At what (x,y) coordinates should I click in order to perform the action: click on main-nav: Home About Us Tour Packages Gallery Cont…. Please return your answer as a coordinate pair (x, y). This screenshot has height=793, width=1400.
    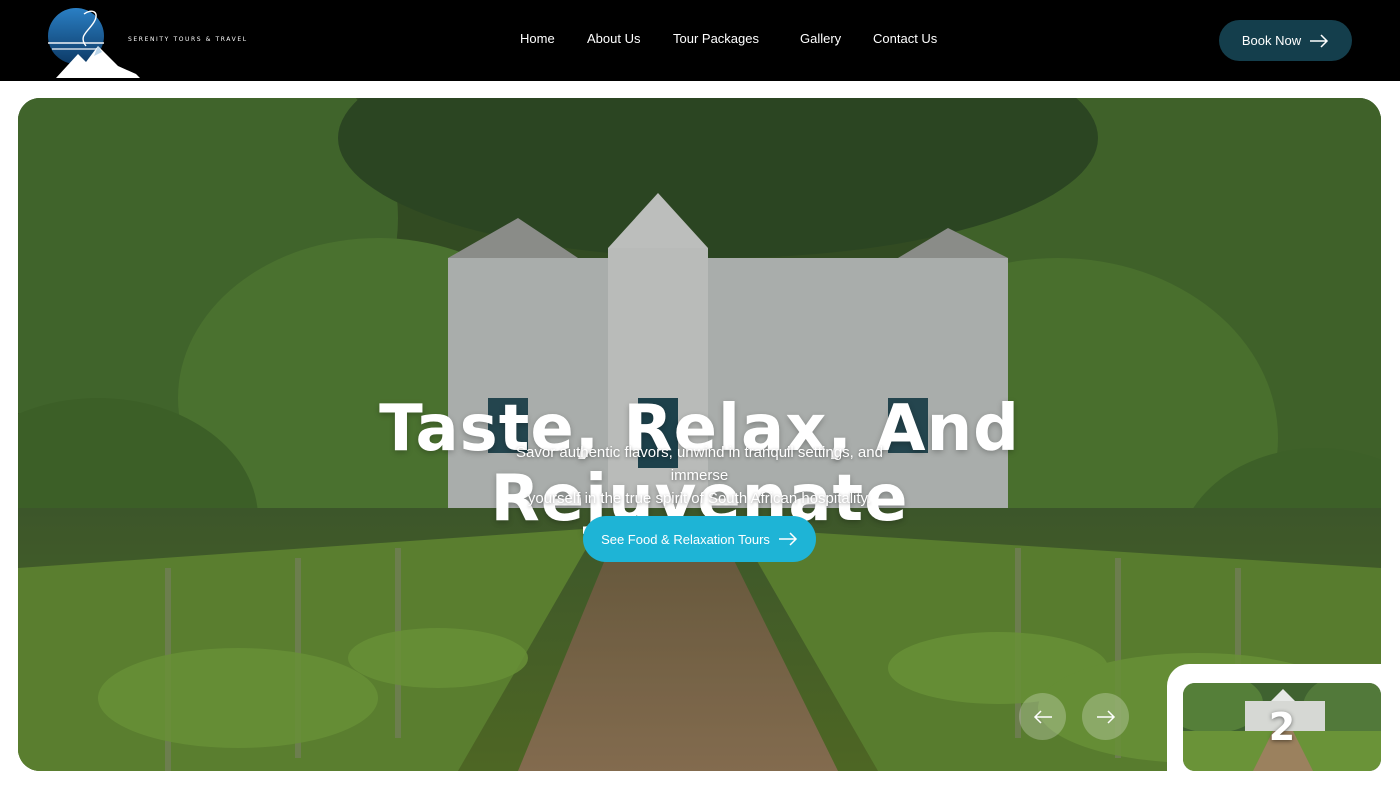
    Looking at the image, I should click on (700, 41).